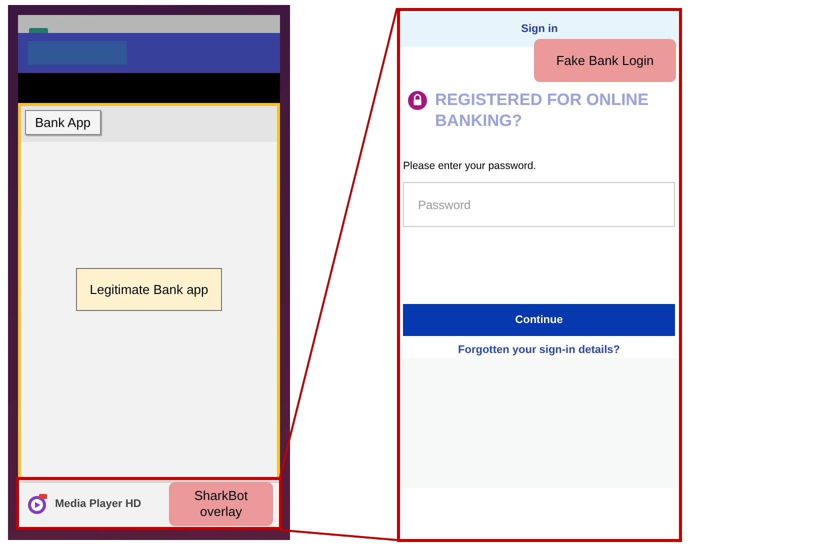 This screenshot has height=549, width=828. What do you see at coordinates (221, 504) in the screenshot?
I see `sharkbot-overlay-label: SharkBot overlay` at bounding box center [221, 504].